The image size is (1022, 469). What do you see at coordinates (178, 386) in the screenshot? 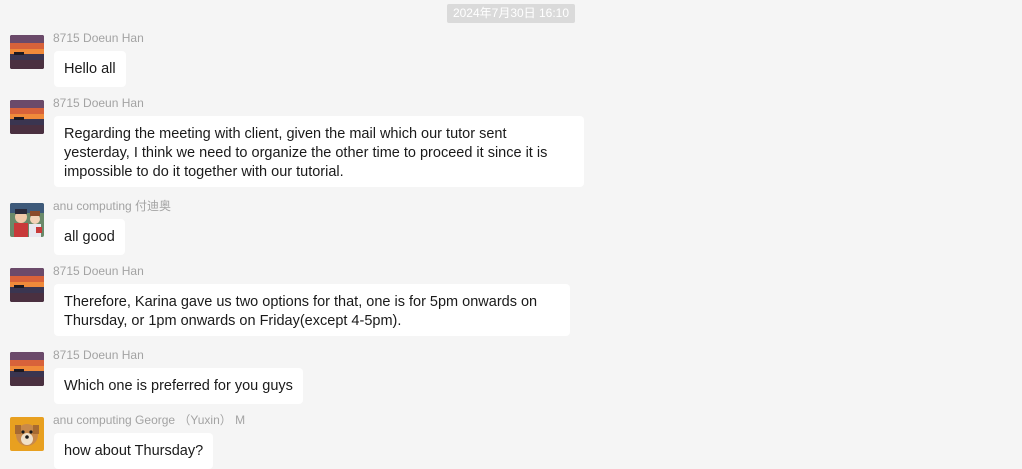
I see `message-bubble: Which one is preferred for you guys` at bounding box center [178, 386].